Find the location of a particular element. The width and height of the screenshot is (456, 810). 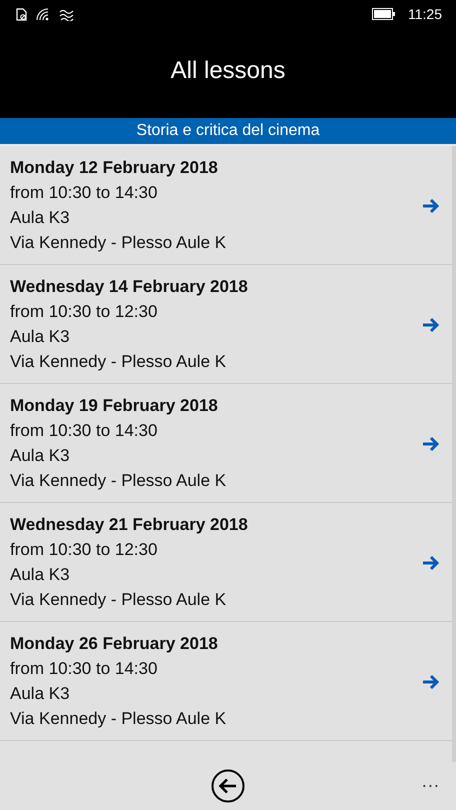

lesson-item: Monday 12 February 2018 from 10:30 to 14:30 Aula K3 Via Kennedy - Plesso Aule K is located at coordinates (226, 205).